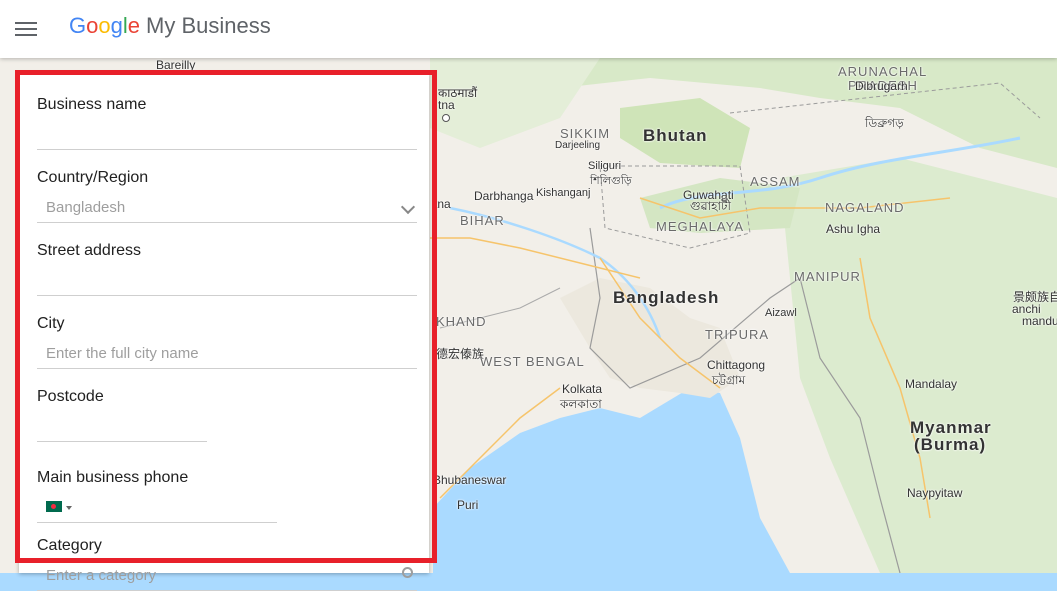  I want to click on map-state-label: ARUNACHAL, so click(883, 71).